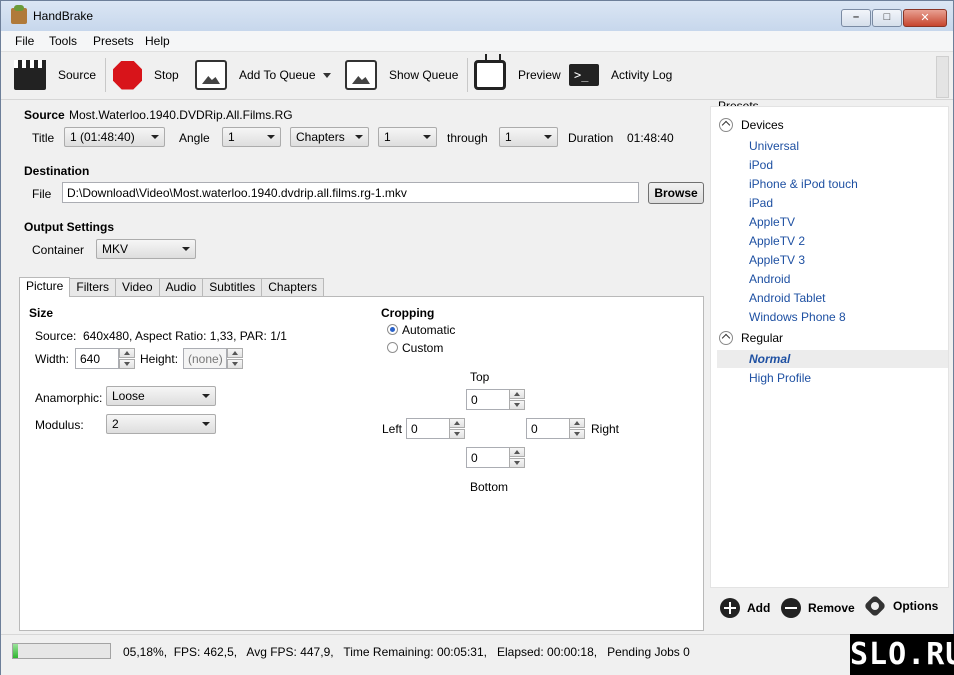 This screenshot has width=954, height=675. What do you see at coordinates (24, 41) in the screenshot?
I see `menu-file: File` at bounding box center [24, 41].